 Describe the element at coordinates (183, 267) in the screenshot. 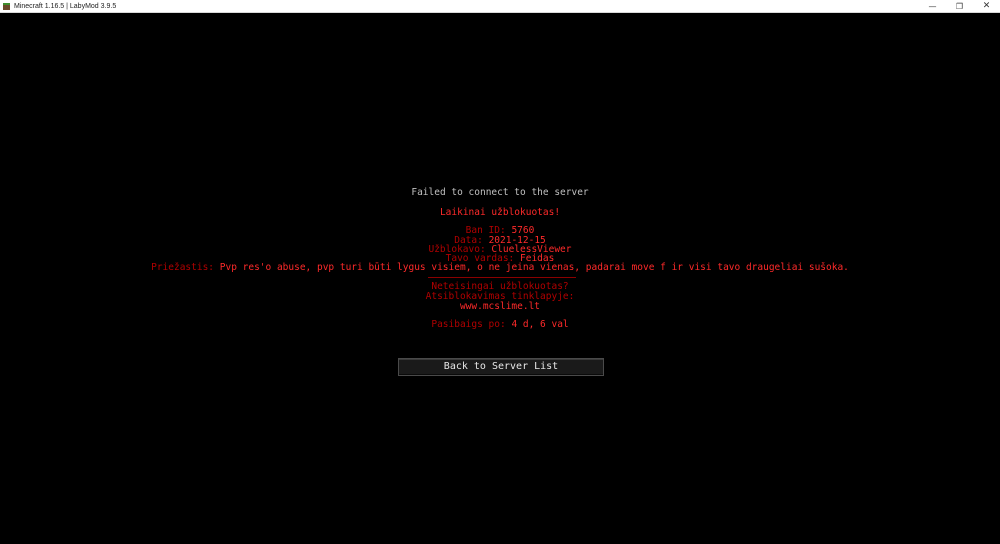

I see `reason-label: Priežastis:` at that location.